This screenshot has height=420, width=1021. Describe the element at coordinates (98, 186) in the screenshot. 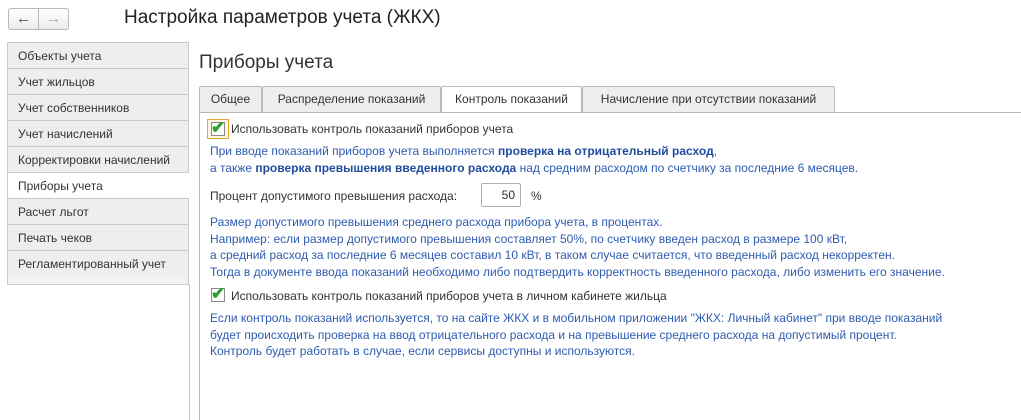

I see `sidebar-item-meters: Приборы учета` at that location.